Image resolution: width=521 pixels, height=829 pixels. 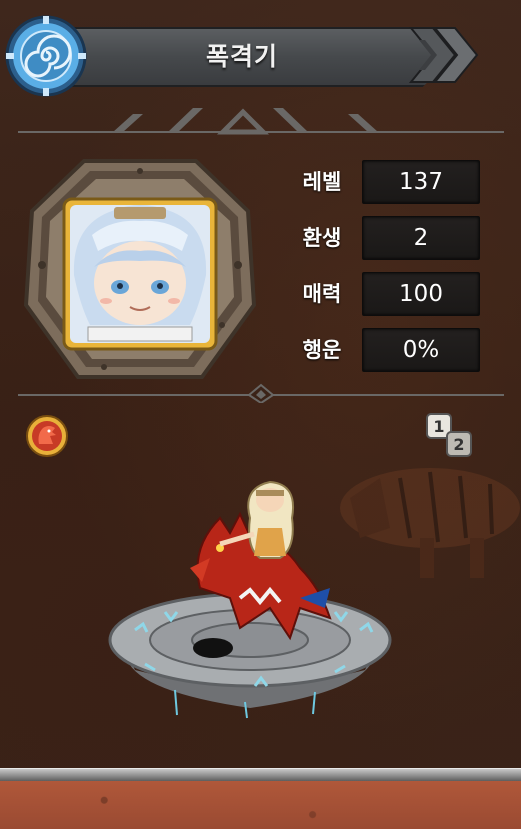 I want to click on stat-row-level: 레벨 137, so click(x=385, y=182).